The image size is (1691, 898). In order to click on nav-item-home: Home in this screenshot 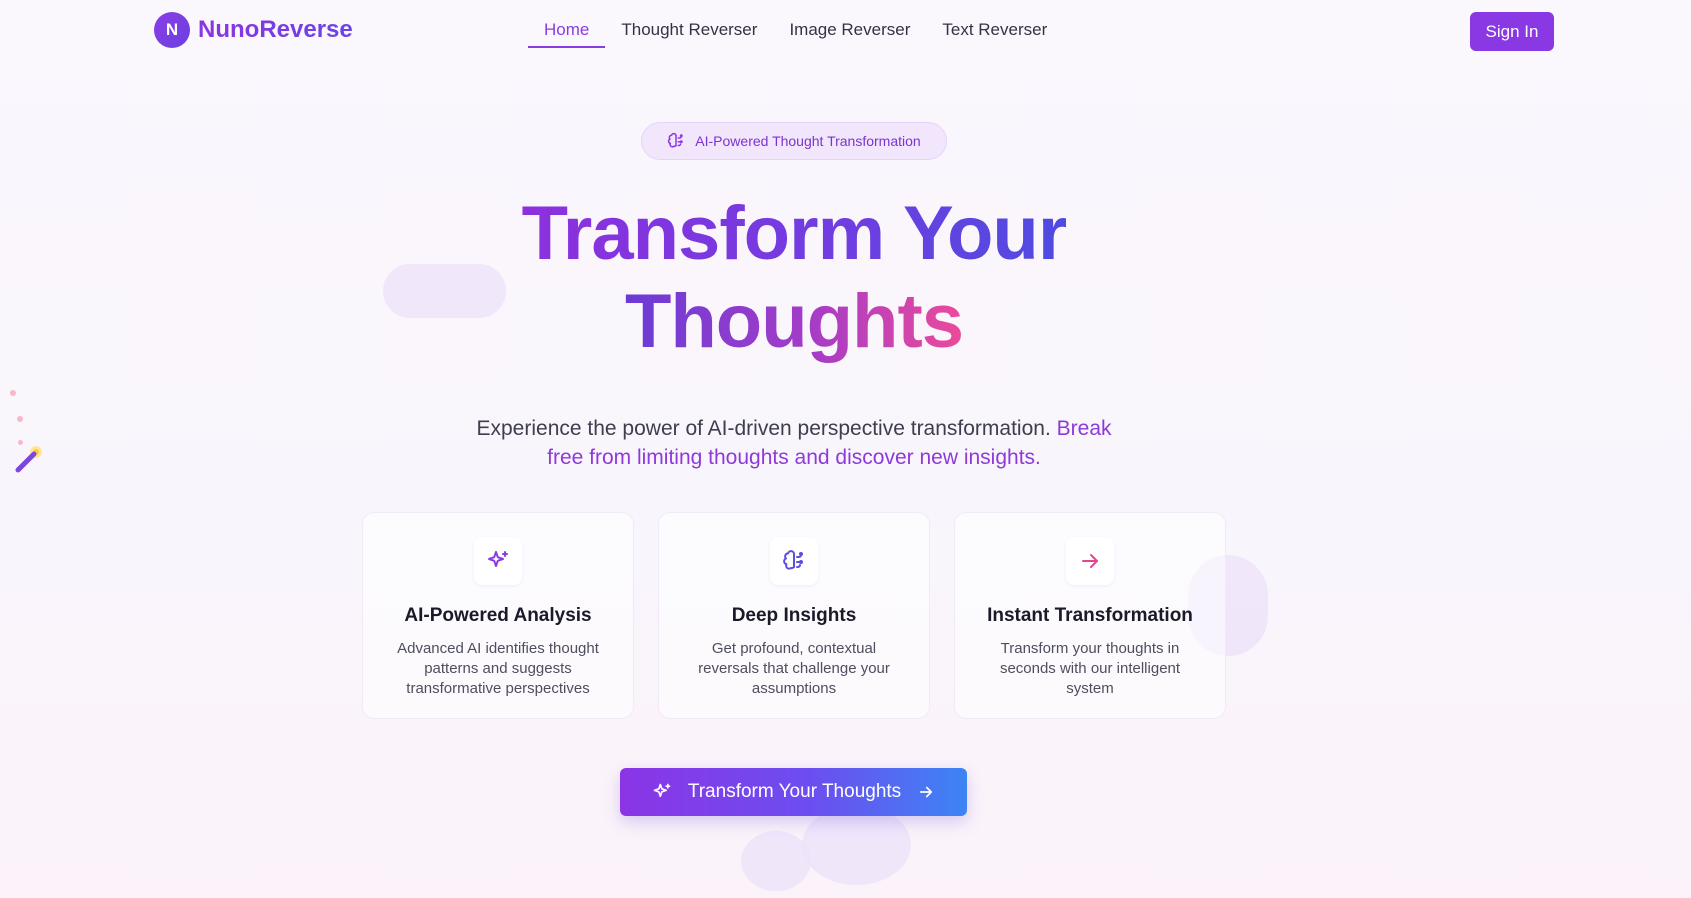, I will do `click(567, 33)`.